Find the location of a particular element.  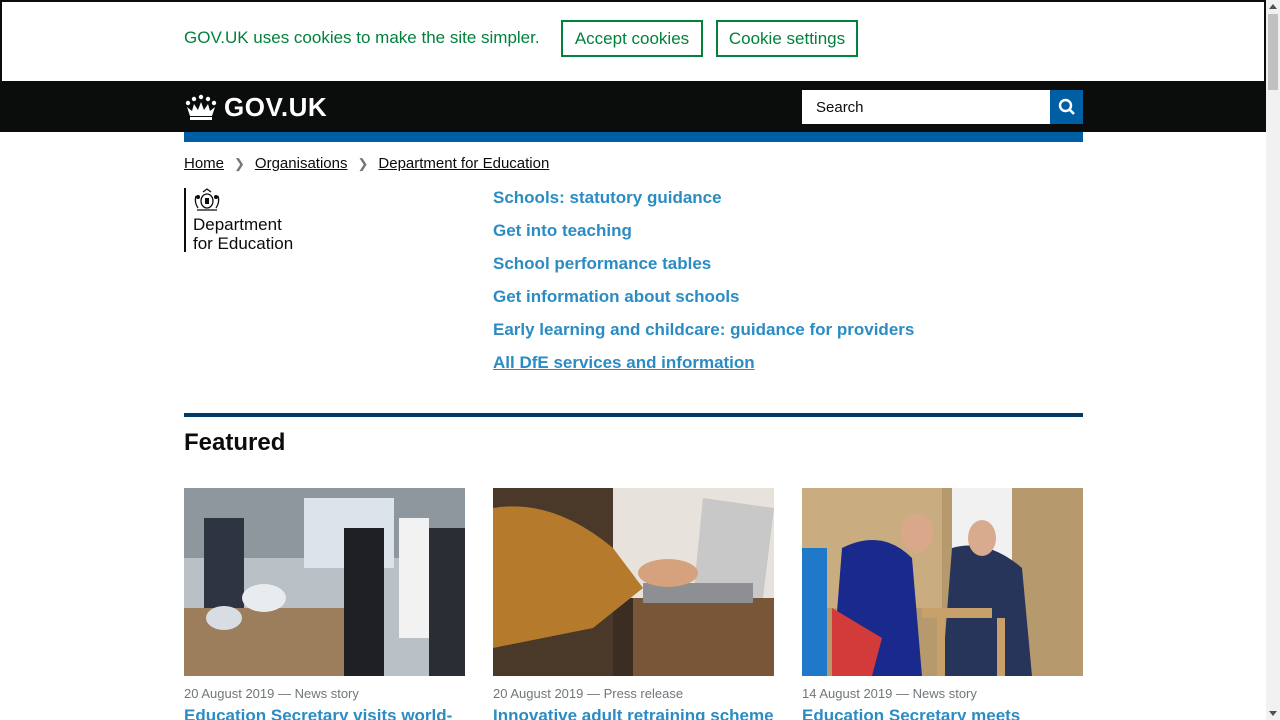

logo-text: GOV.UK is located at coordinates (276, 106).